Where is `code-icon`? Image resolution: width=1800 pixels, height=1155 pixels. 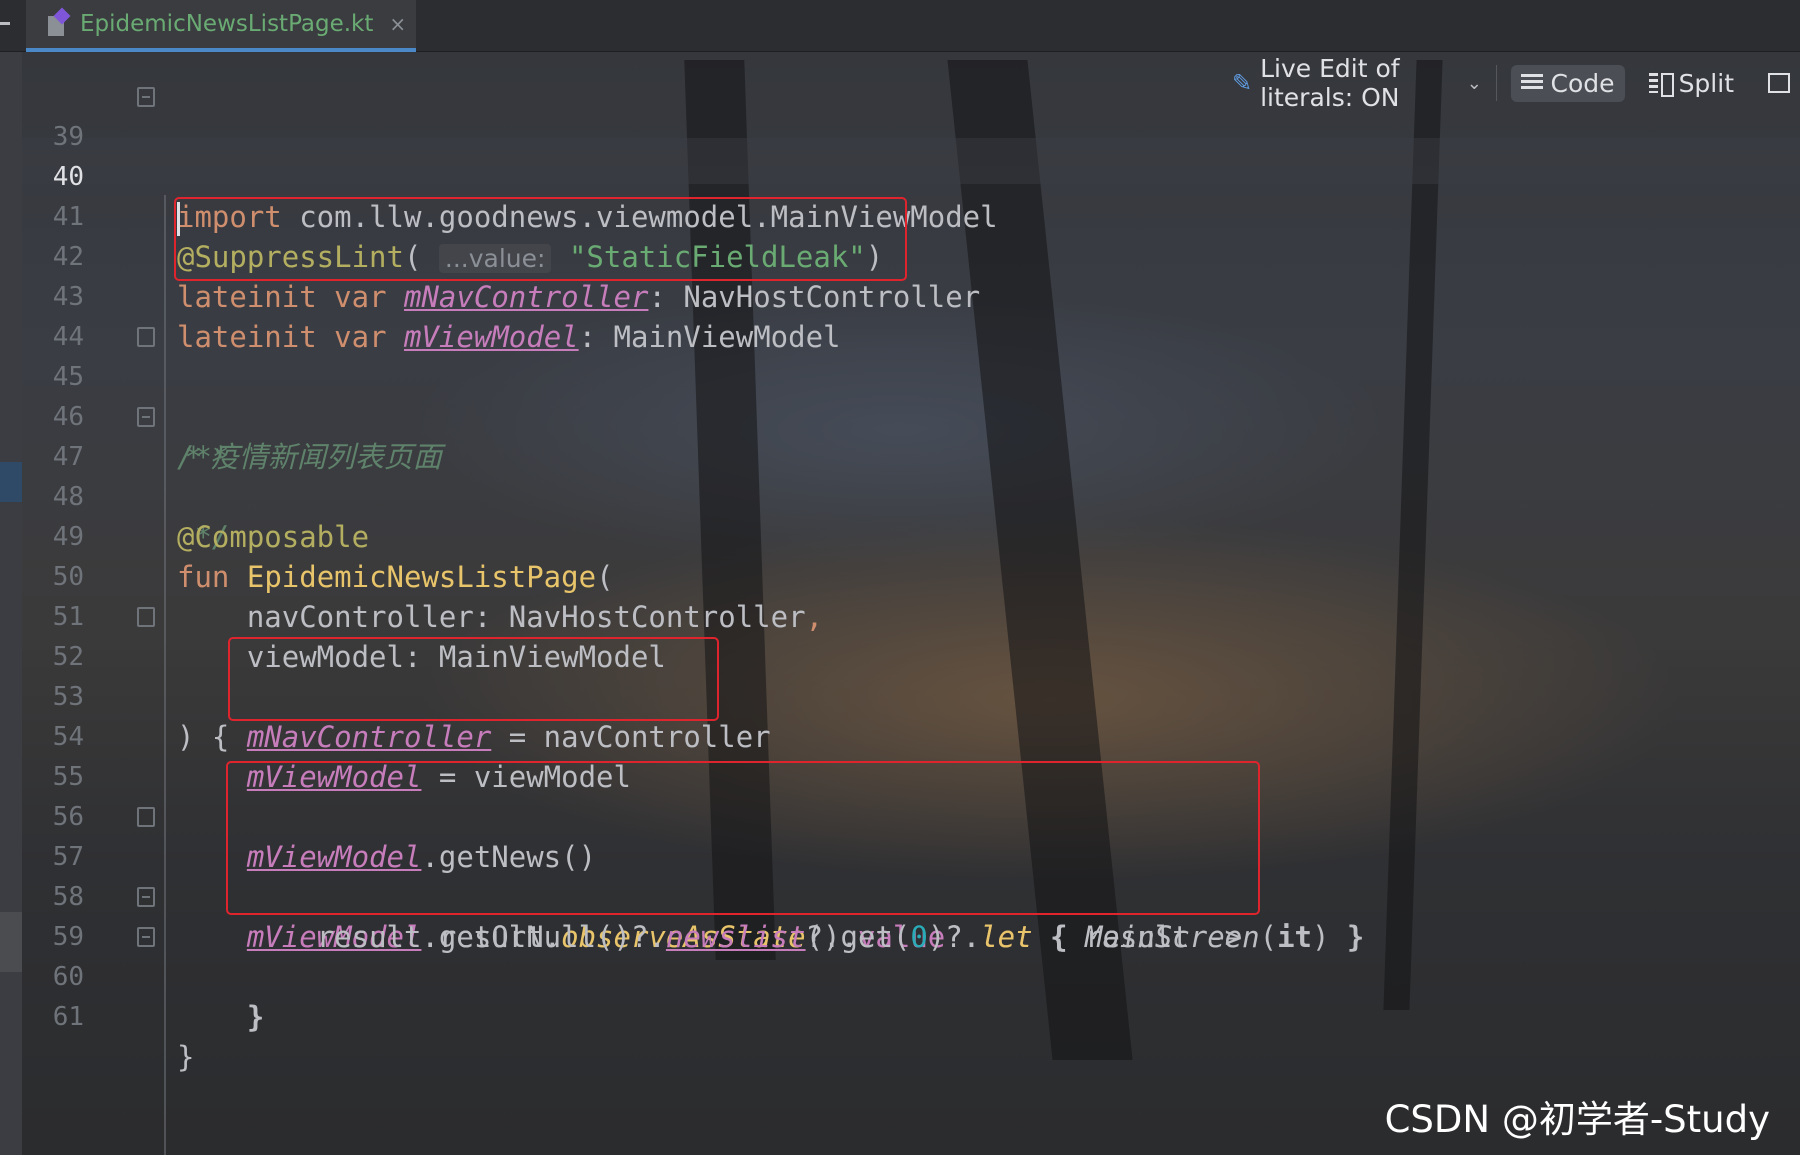
code-icon is located at coordinates (1531, 83).